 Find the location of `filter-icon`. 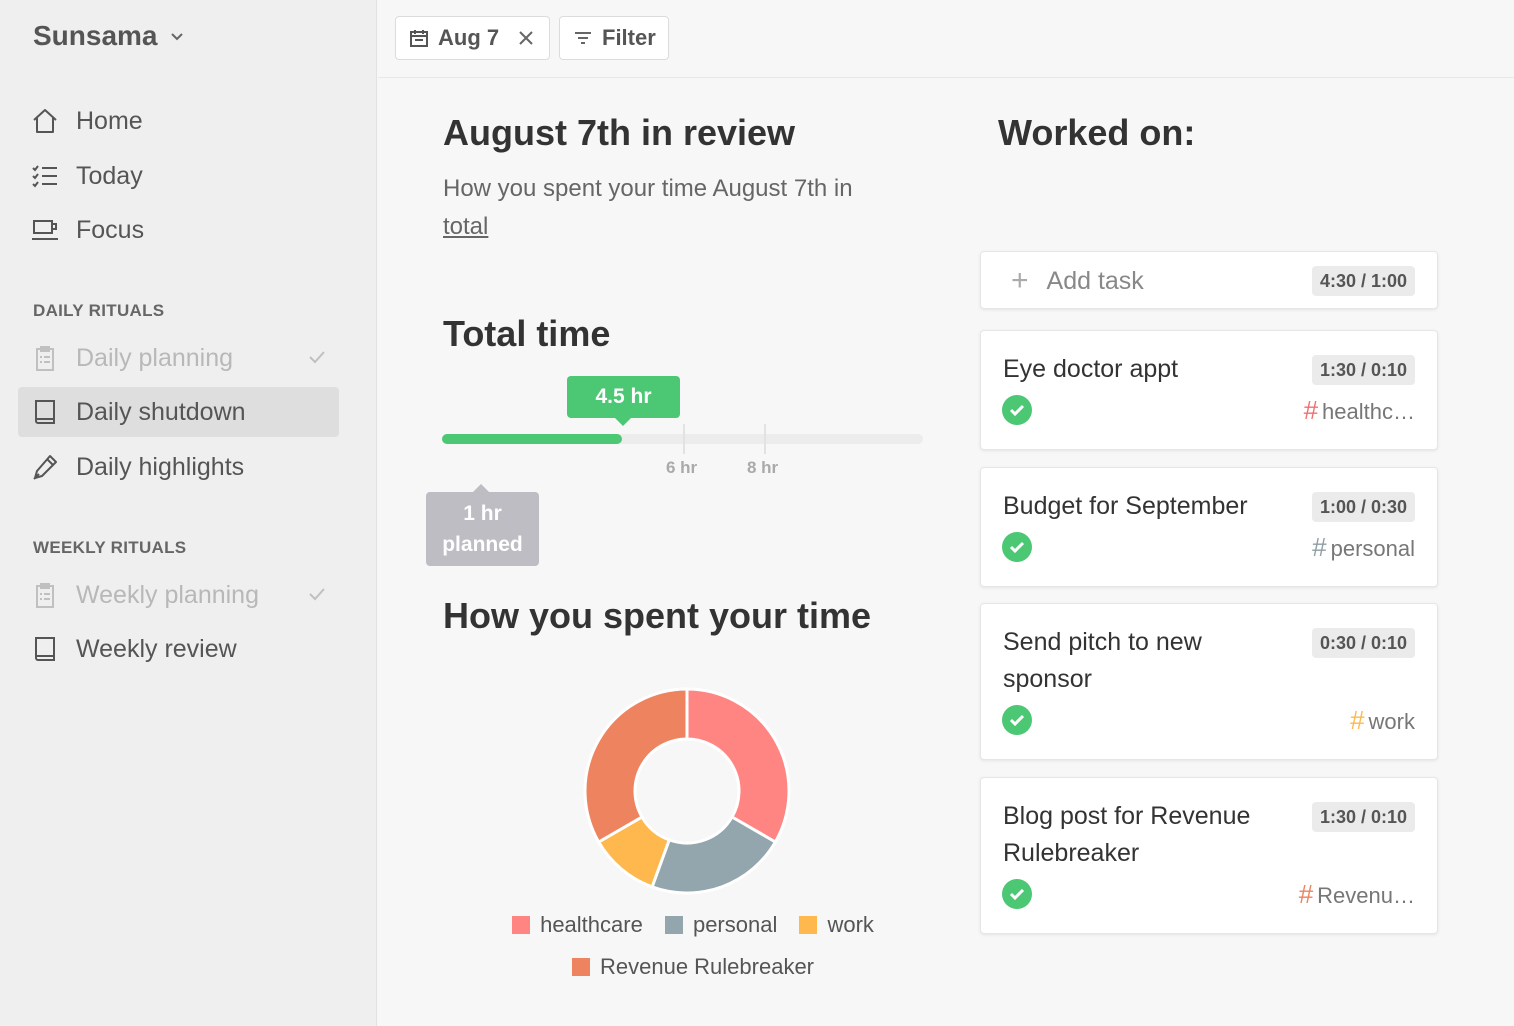

filter-icon is located at coordinates (583, 38).